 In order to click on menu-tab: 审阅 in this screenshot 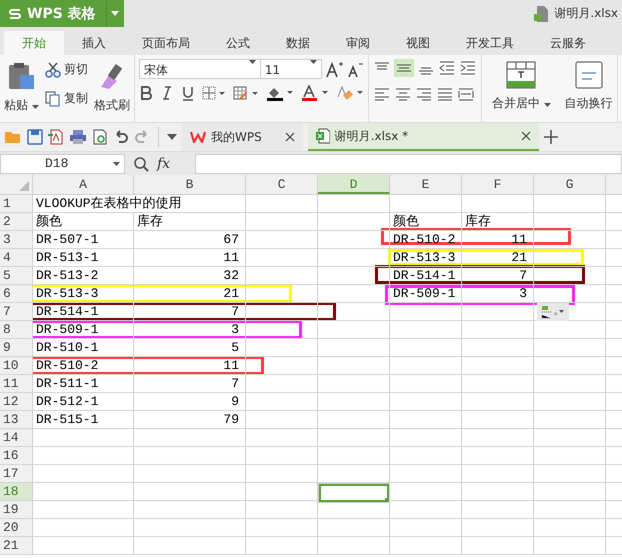, I will do `click(358, 43)`.